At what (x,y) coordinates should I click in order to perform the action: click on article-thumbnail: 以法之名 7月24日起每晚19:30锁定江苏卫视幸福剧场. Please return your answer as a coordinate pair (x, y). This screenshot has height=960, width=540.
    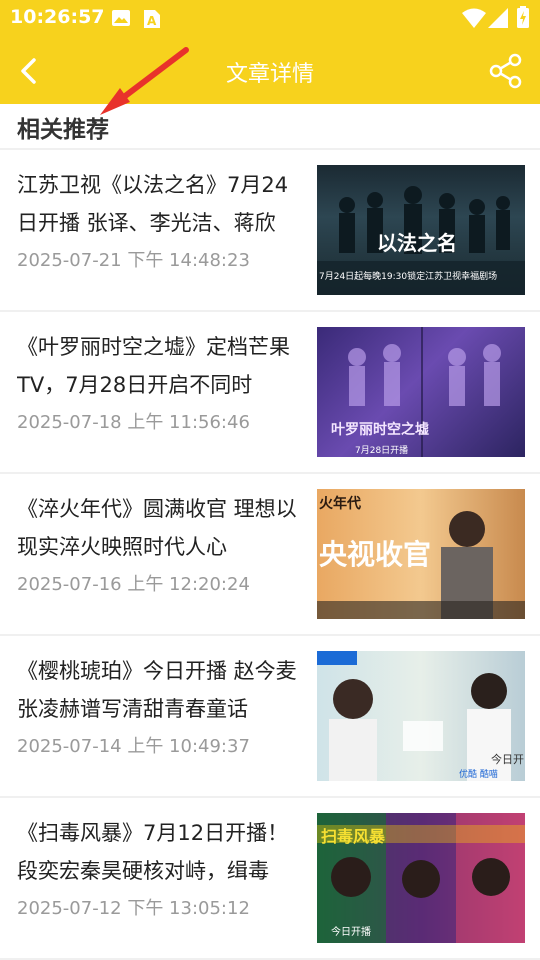
    Looking at the image, I should click on (421, 230).